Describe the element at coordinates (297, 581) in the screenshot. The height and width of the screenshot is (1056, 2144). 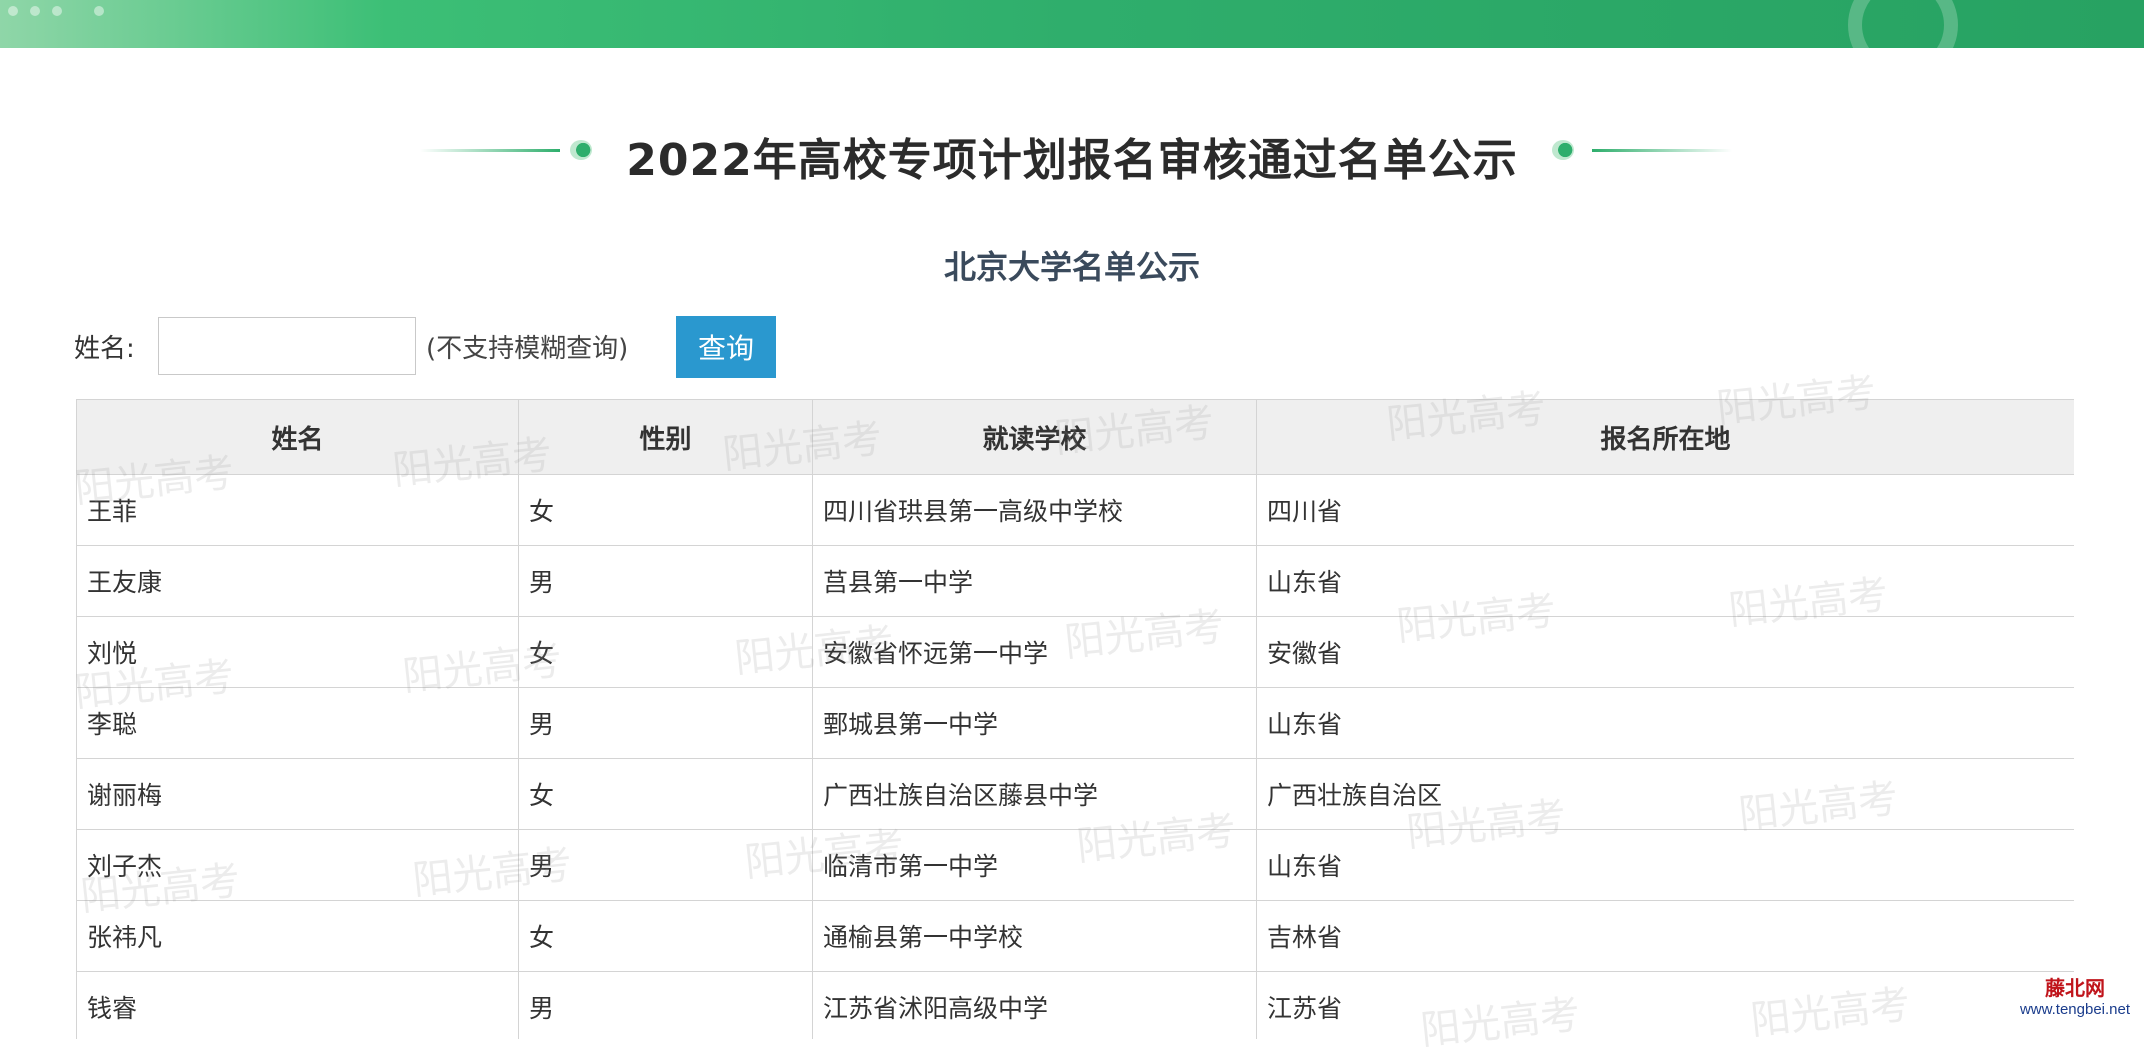
I see `cell-name: 王友康` at that location.